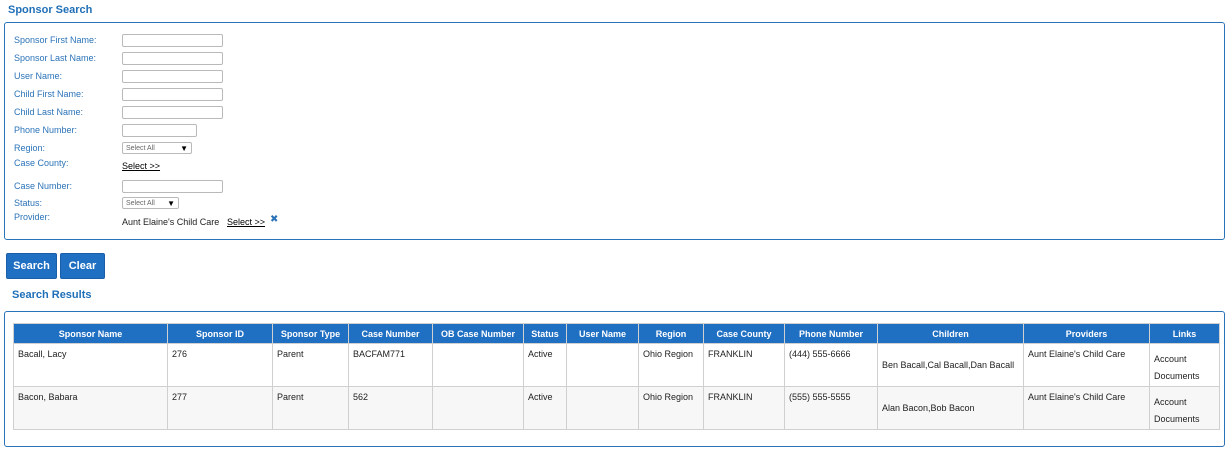  Describe the element at coordinates (246, 222) in the screenshot. I see `provider-select-link: Select >>` at that location.